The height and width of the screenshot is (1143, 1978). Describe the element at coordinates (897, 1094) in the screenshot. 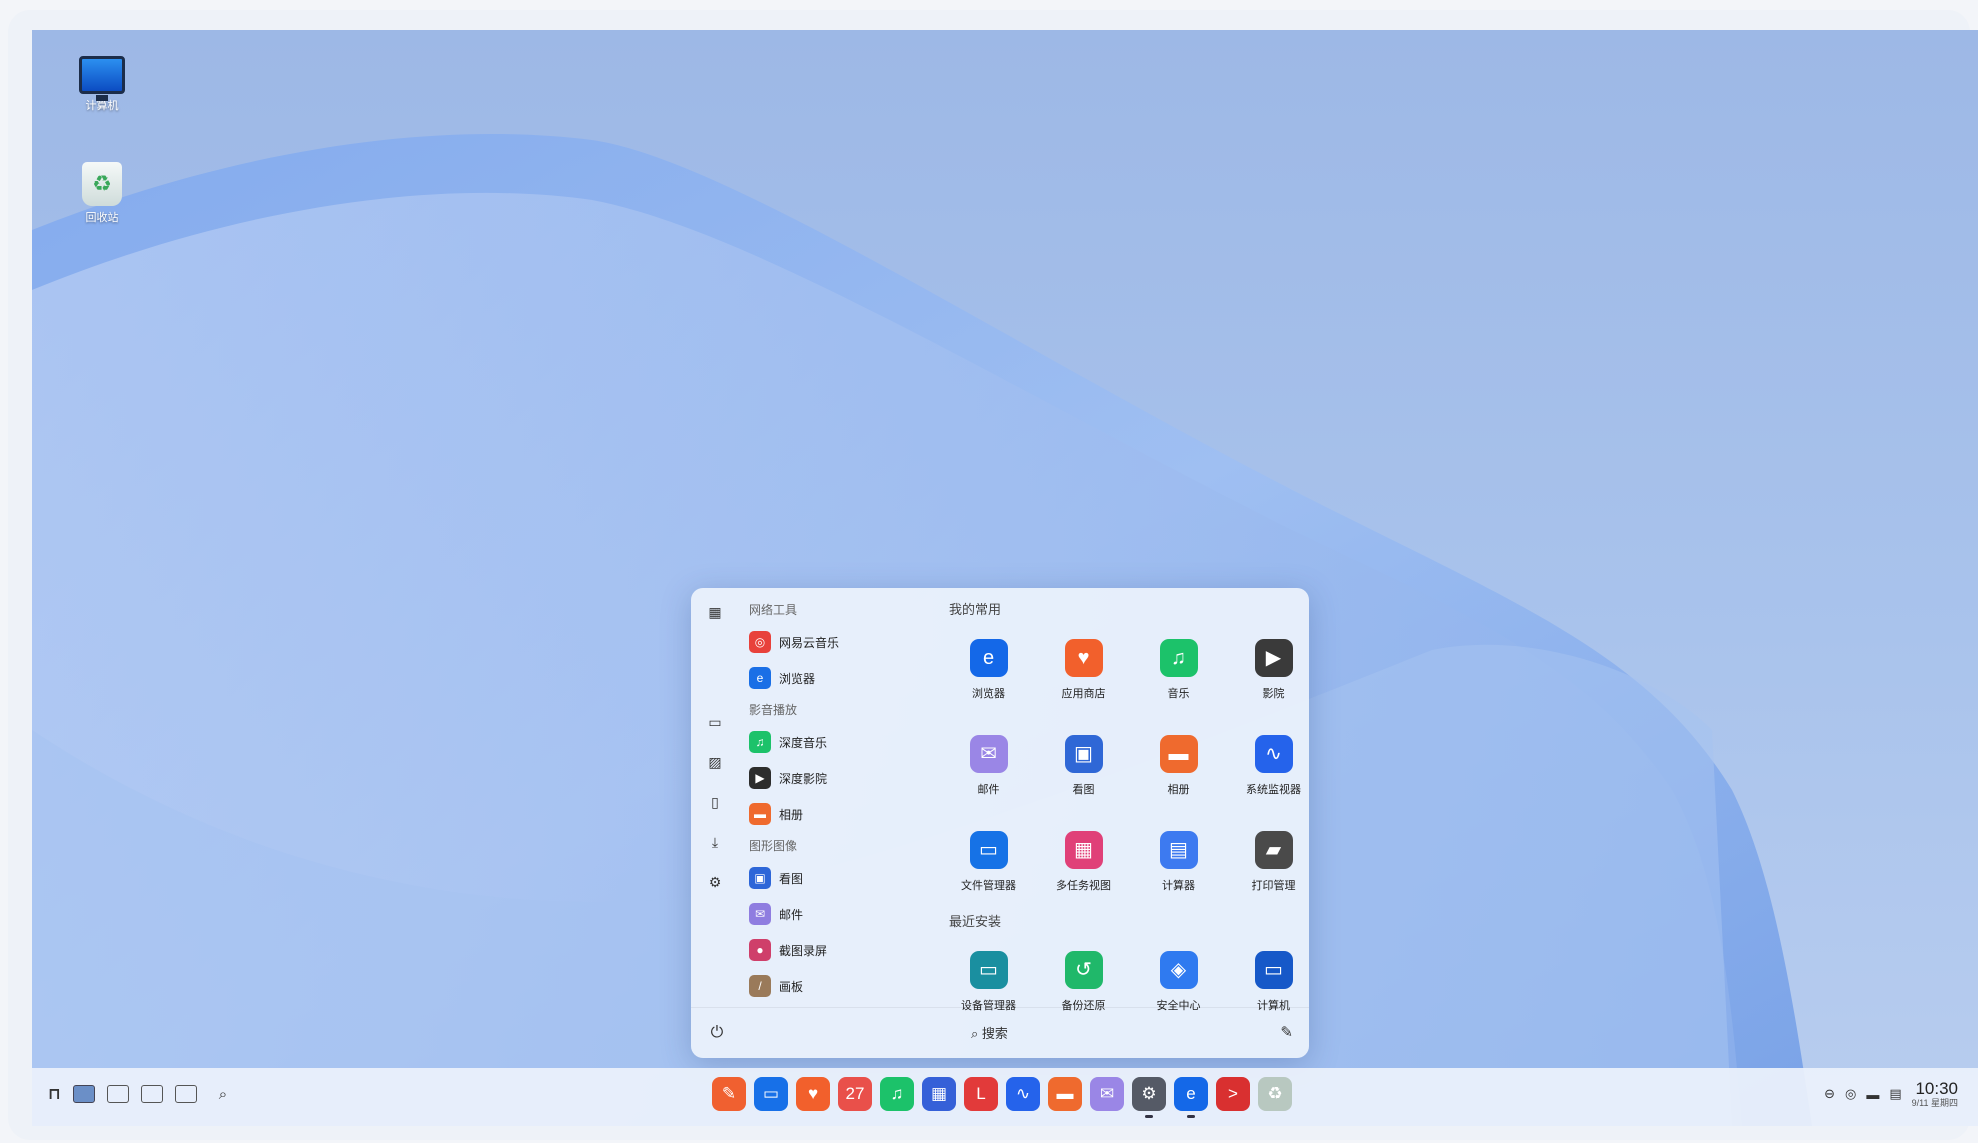

I see `music-app: ♫` at that location.